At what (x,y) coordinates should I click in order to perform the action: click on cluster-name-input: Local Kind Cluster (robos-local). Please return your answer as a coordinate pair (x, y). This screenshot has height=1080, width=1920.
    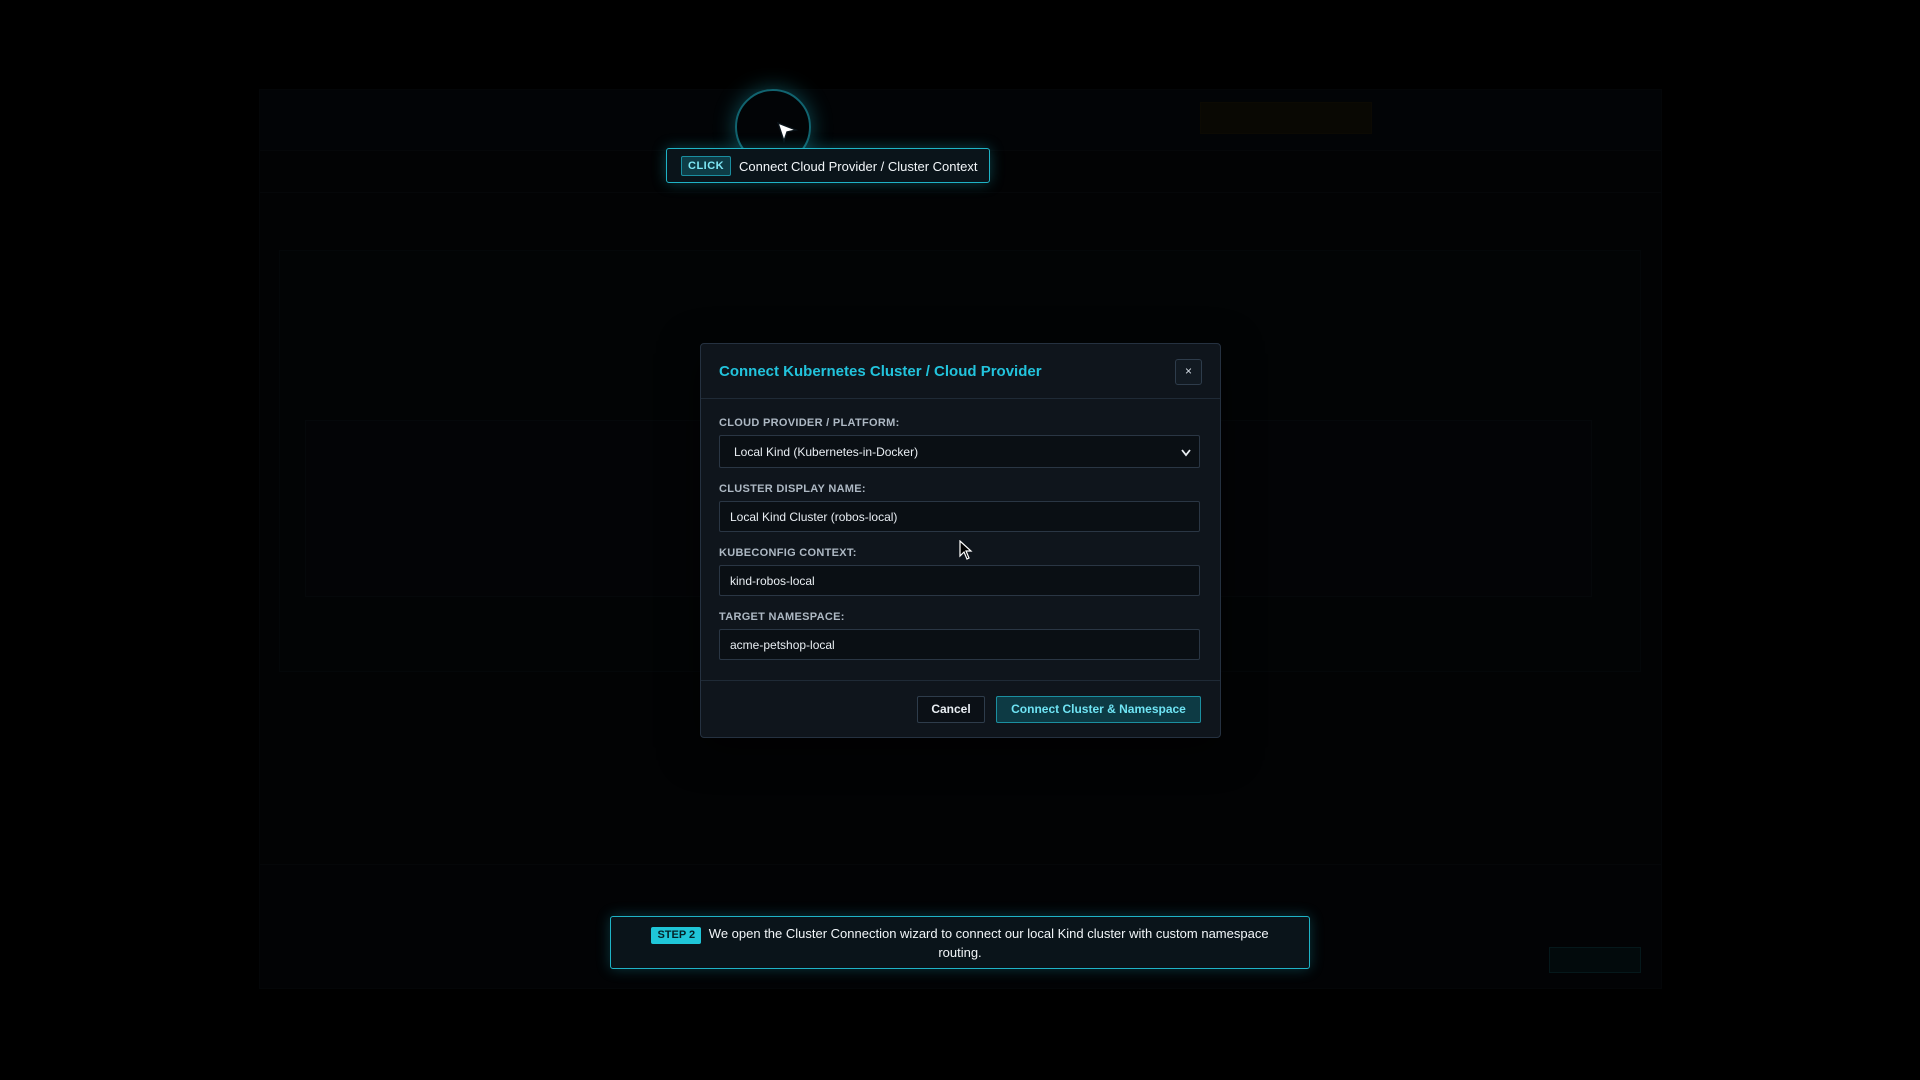
    Looking at the image, I should click on (959, 516).